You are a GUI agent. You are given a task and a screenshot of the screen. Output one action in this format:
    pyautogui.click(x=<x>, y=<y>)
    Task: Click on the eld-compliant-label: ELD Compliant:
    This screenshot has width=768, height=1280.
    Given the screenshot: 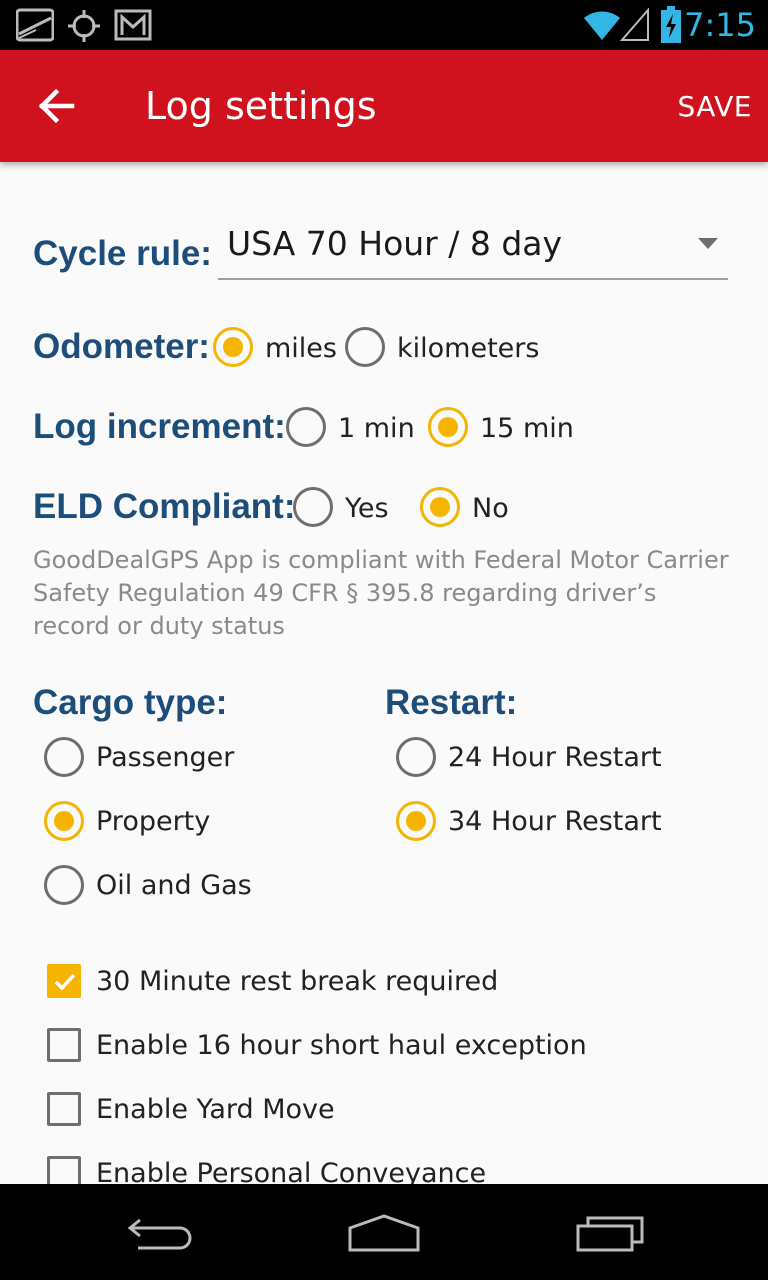 What is the action you would take?
    pyautogui.click(x=164, y=506)
    